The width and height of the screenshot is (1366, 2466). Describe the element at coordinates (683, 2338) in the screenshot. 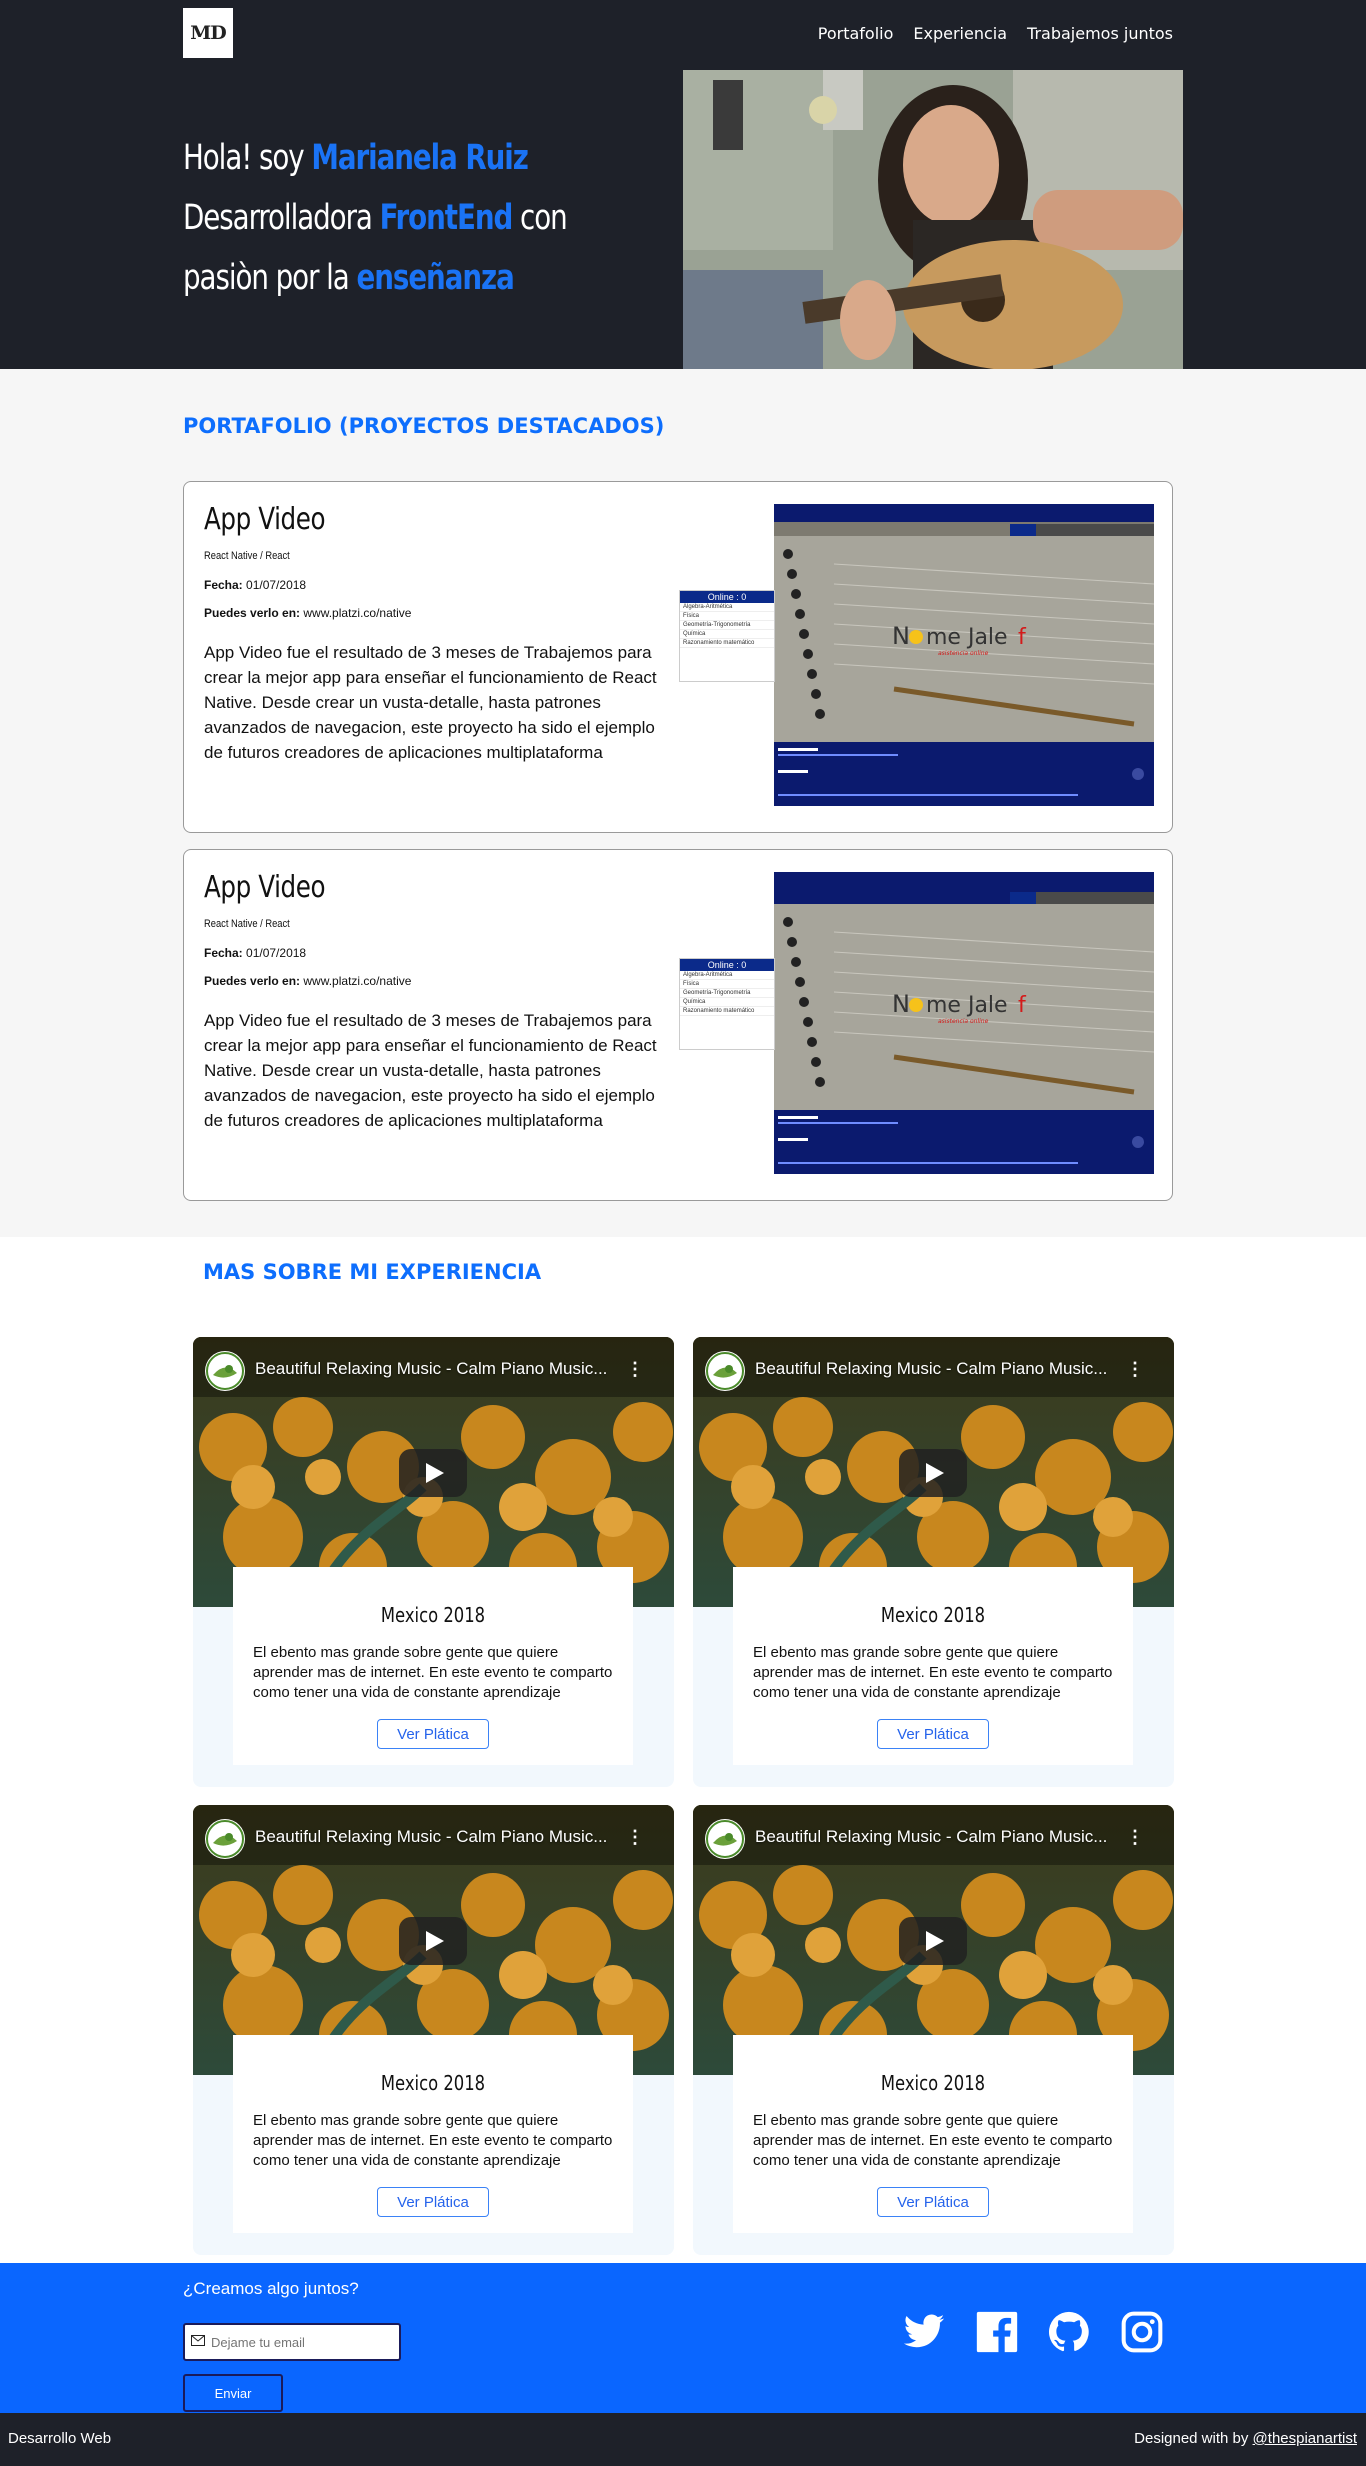

I see `contact-section: ¿Creamos algo juntos? Enviar` at that location.